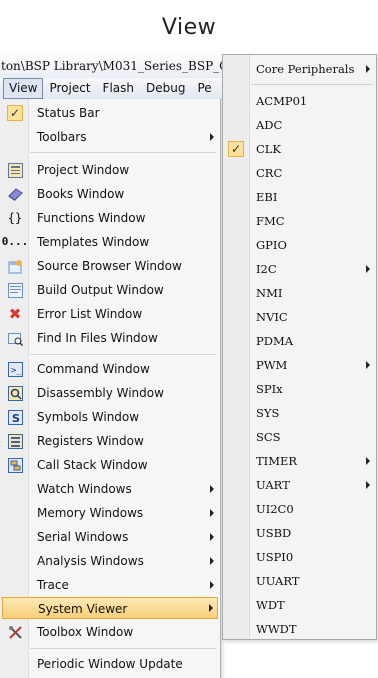  Describe the element at coordinates (110, 632) in the screenshot. I see `menu-item-toolbox-window: Toolbox Window` at that location.